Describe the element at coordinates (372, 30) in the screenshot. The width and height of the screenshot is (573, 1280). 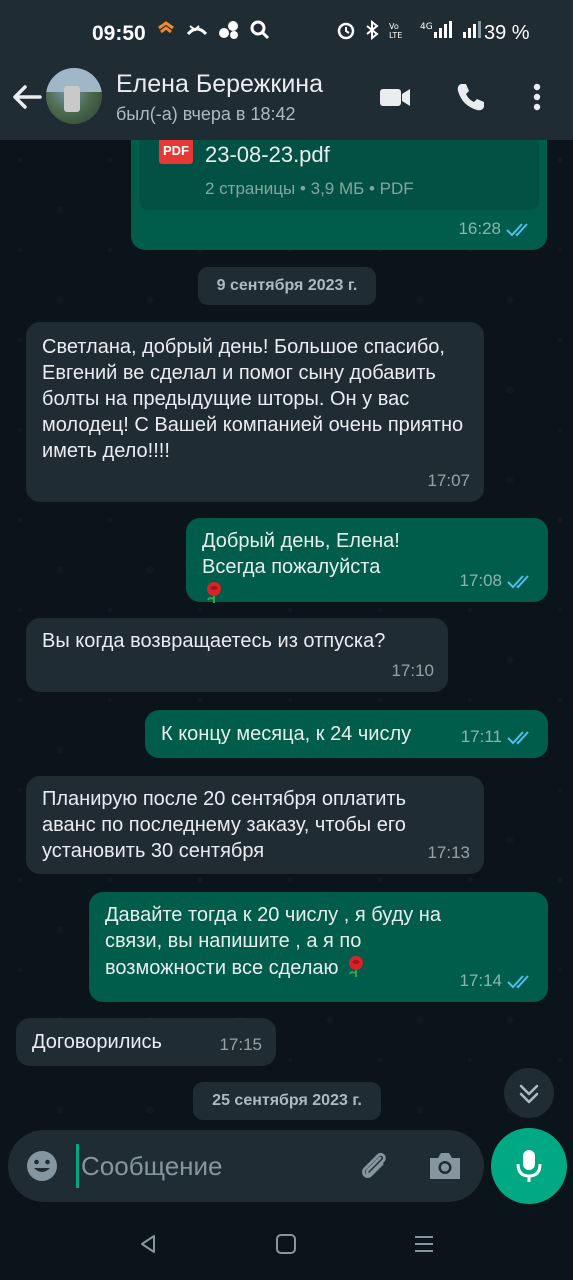
I see `bluetooth-icon` at that location.